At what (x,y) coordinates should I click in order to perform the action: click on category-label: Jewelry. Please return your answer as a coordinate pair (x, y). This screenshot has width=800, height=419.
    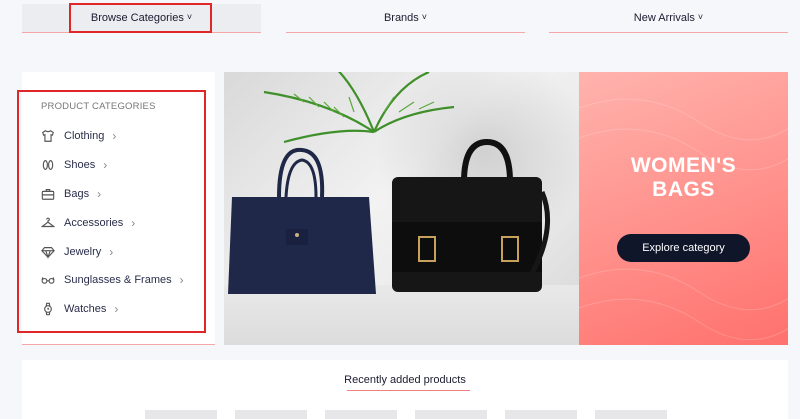
    Looking at the image, I should click on (83, 251).